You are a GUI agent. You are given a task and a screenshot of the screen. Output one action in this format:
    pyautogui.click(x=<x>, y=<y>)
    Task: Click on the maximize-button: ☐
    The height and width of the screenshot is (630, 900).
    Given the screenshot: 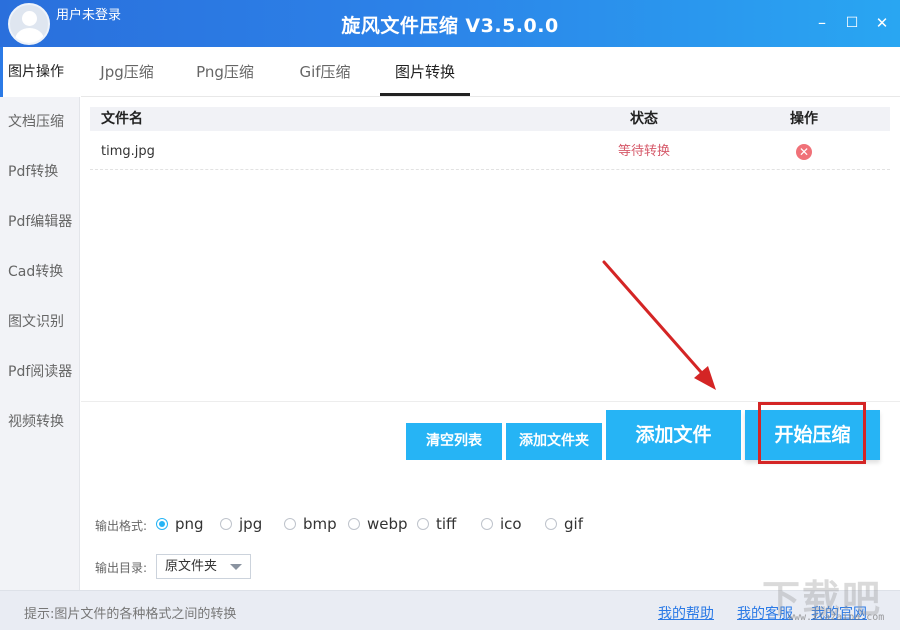 What is the action you would take?
    pyautogui.click(x=852, y=23)
    